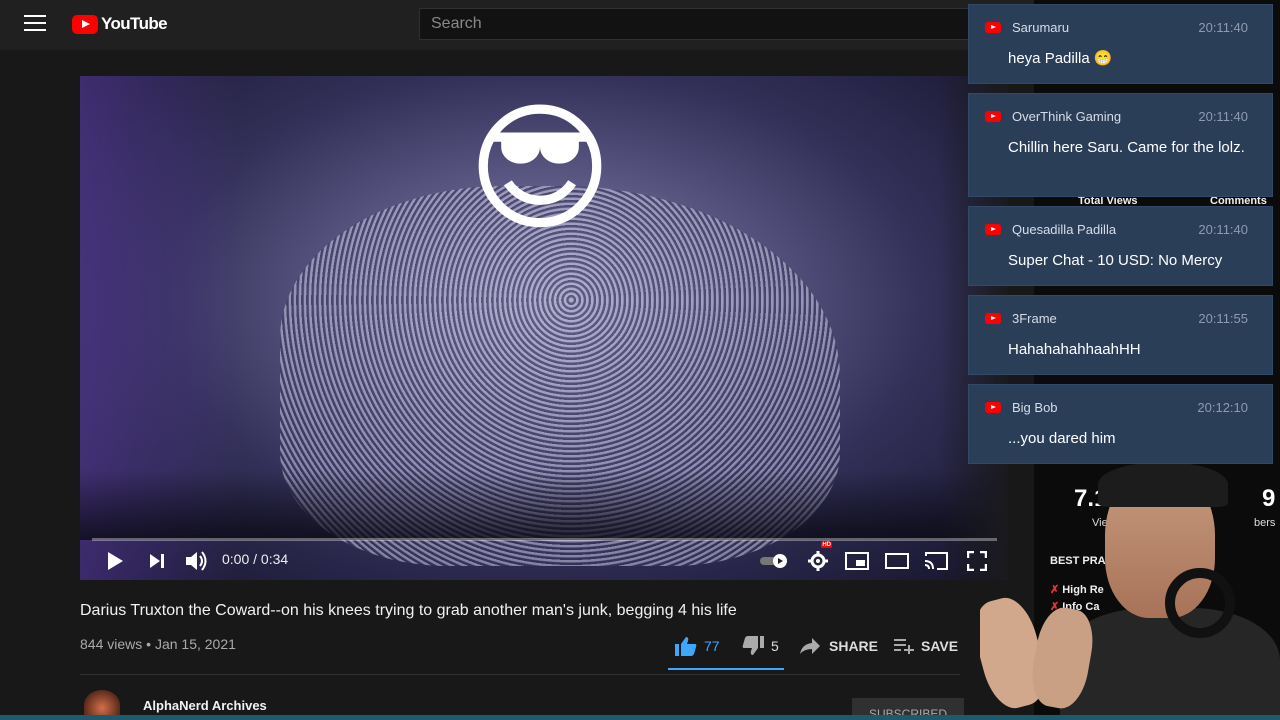 The width and height of the screenshot is (1280, 720). I want to click on chat-text: HahahahahhaahHH, so click(1074, 349).